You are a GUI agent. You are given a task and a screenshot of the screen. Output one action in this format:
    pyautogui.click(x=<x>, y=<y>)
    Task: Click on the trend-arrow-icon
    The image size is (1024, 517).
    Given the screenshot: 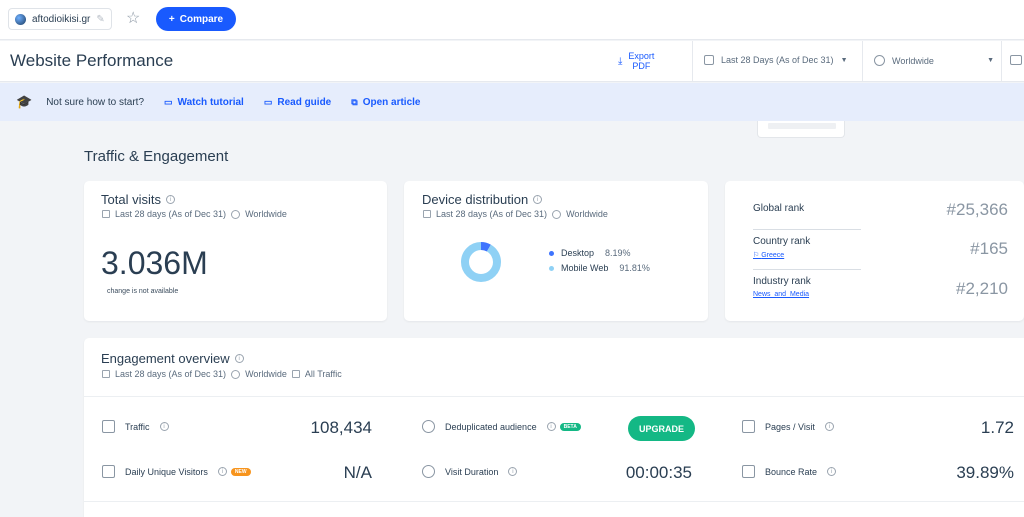 What is the action you would take?
    pyautogui.click(x=748, y=471)
    